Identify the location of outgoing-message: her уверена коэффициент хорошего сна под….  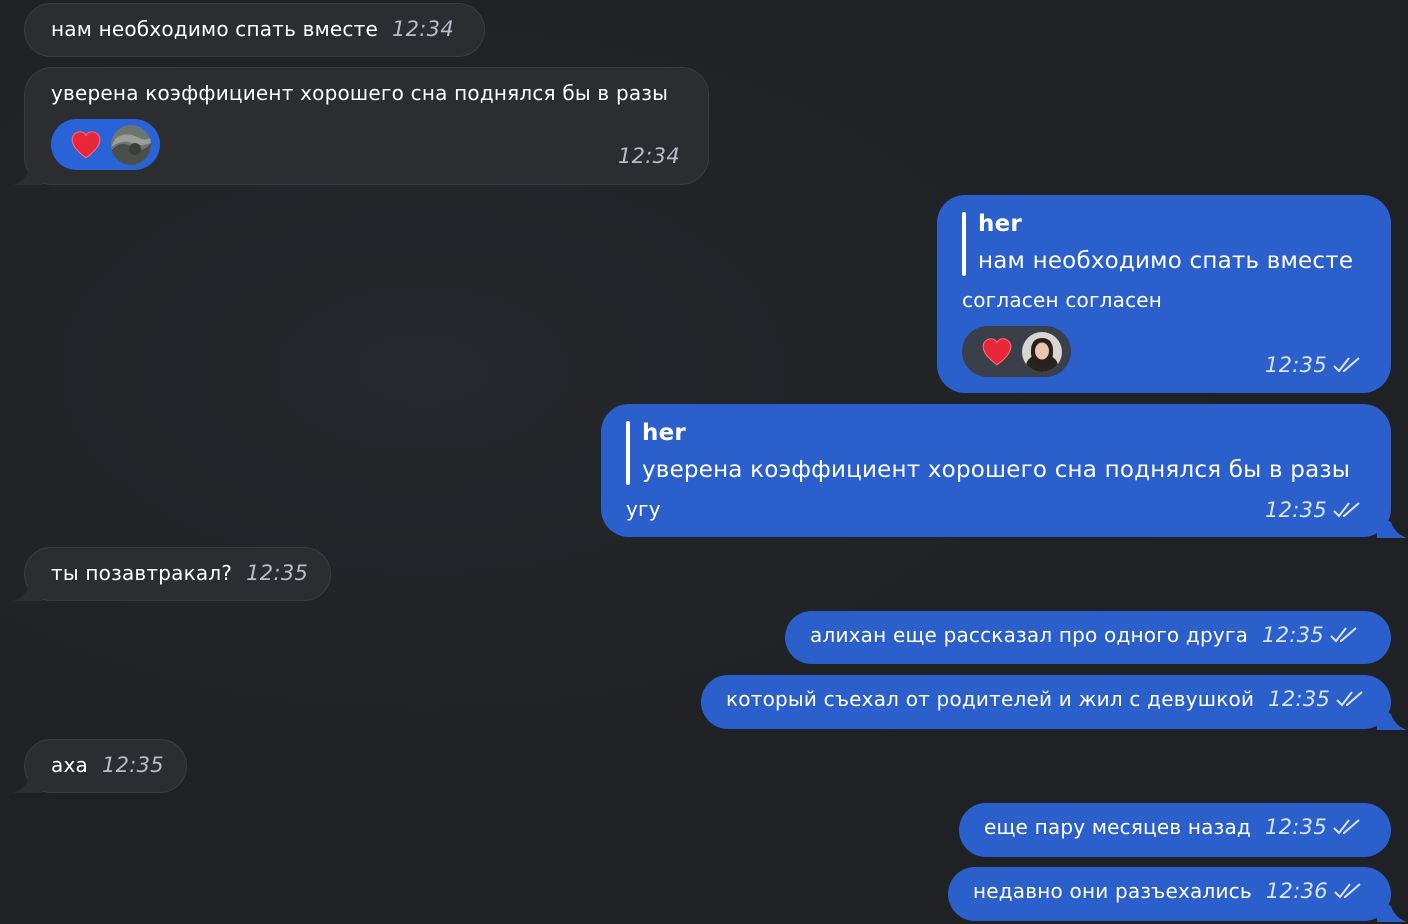
(1004, 471).